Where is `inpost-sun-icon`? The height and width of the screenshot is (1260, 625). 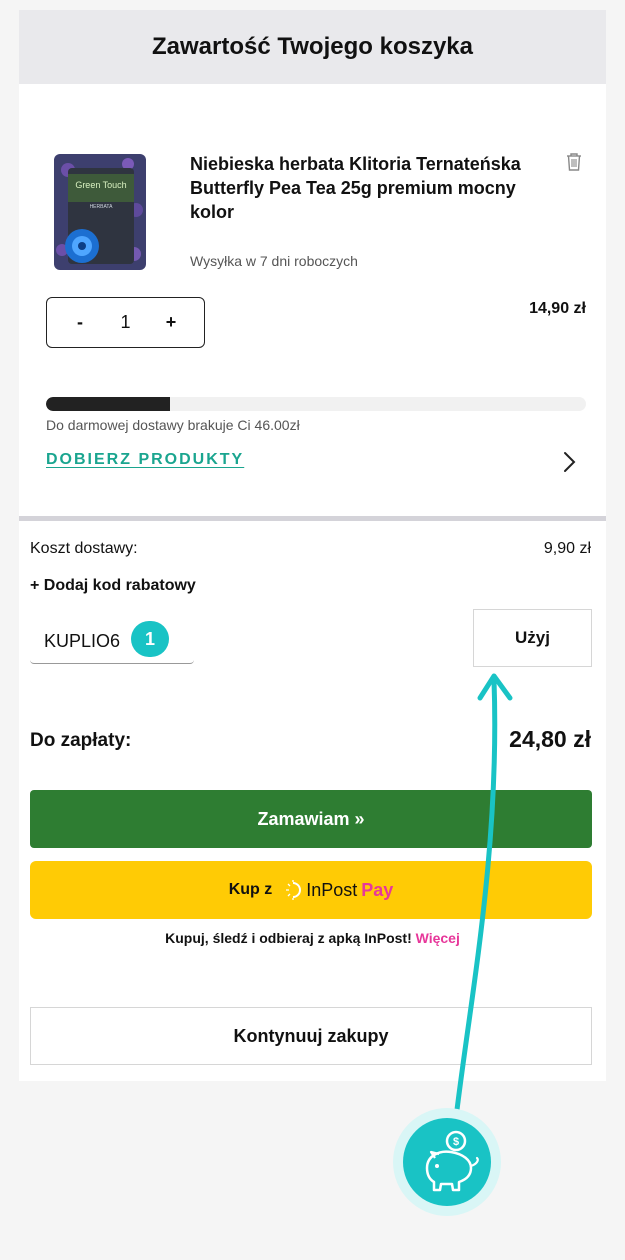 inpost-sun-icon is located at coordinates (294, 890).